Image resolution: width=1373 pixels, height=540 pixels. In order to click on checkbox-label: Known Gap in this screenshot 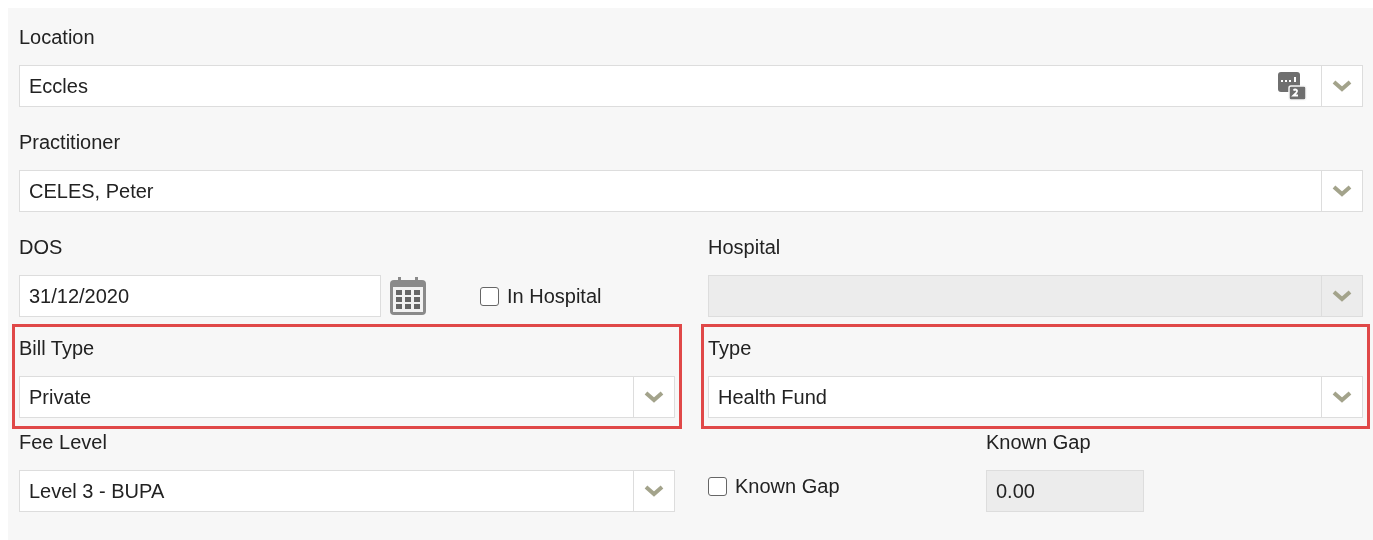, I will do `click(787, 486)`.